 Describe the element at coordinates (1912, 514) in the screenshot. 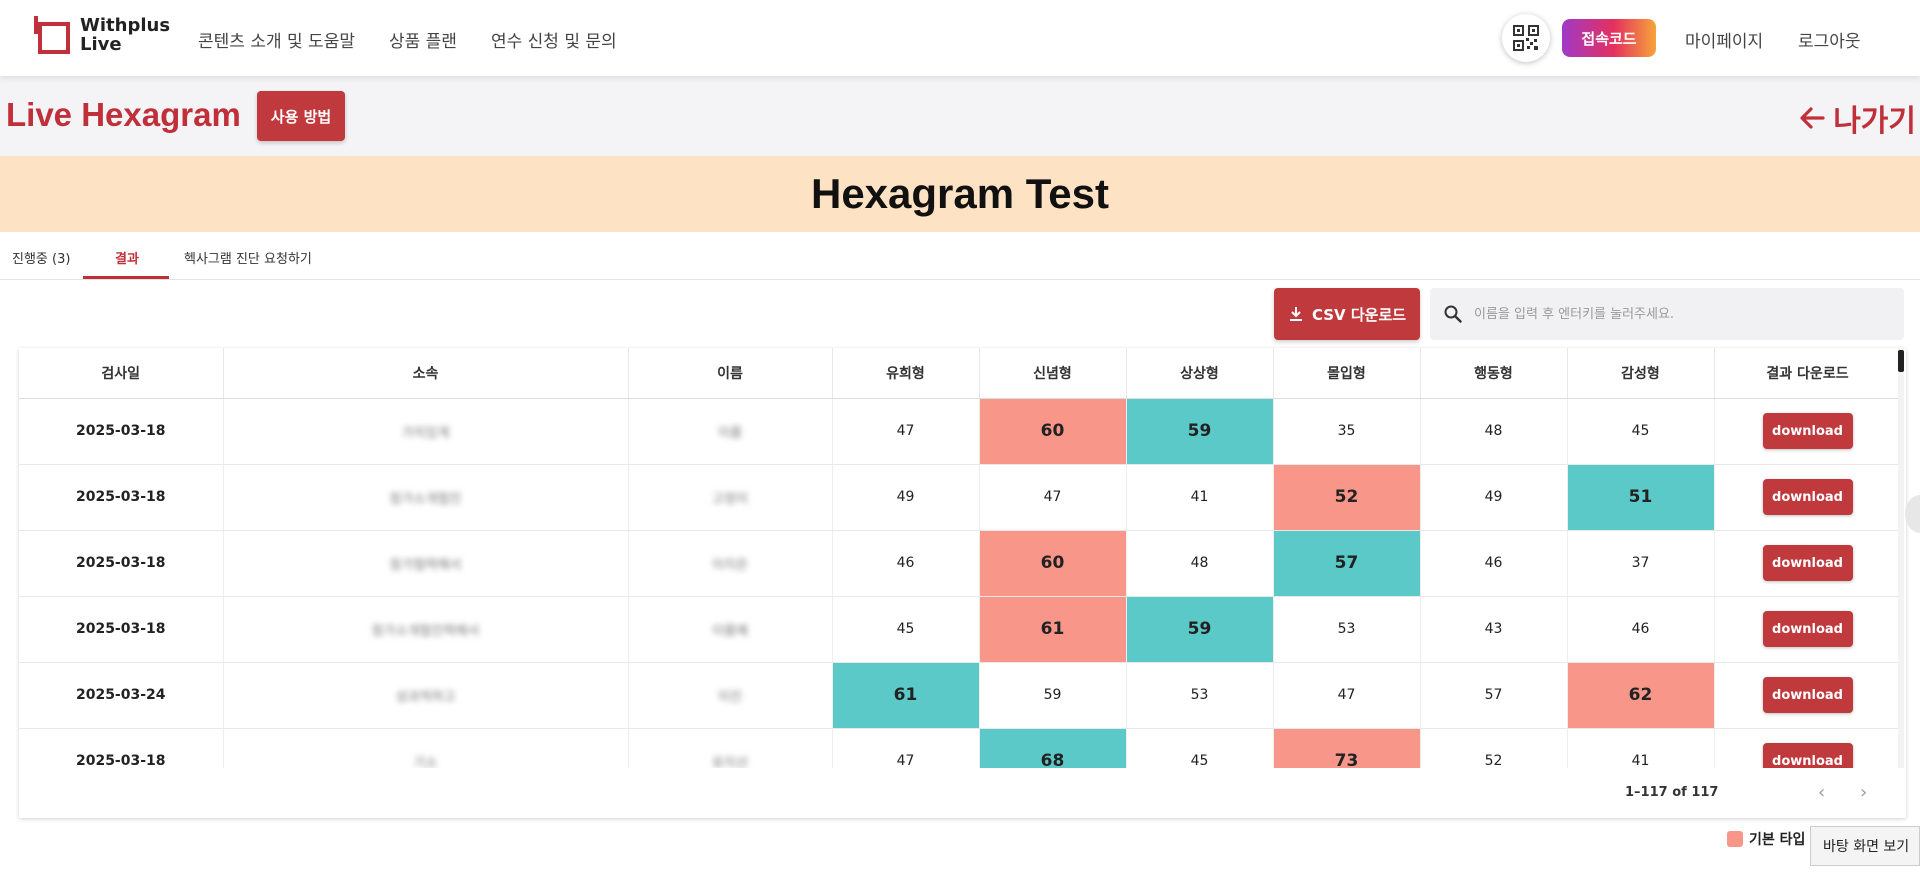

I see `side-drawer-handle` at that location.